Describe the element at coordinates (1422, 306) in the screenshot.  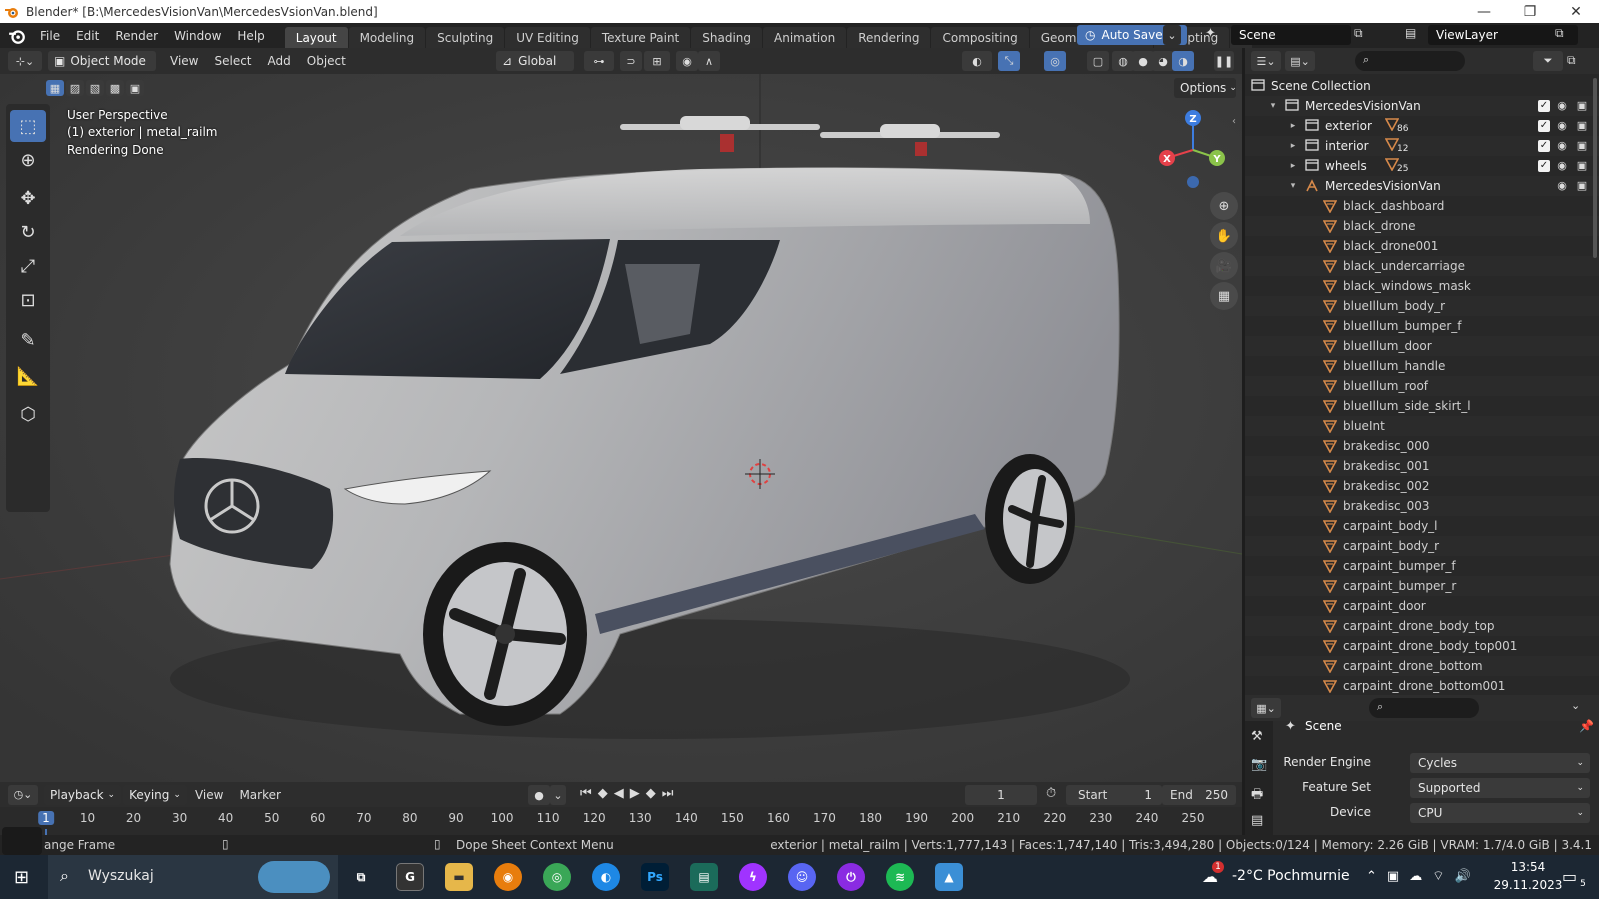
I see `outliner-material-row: blueIllum_body_r` at that location.